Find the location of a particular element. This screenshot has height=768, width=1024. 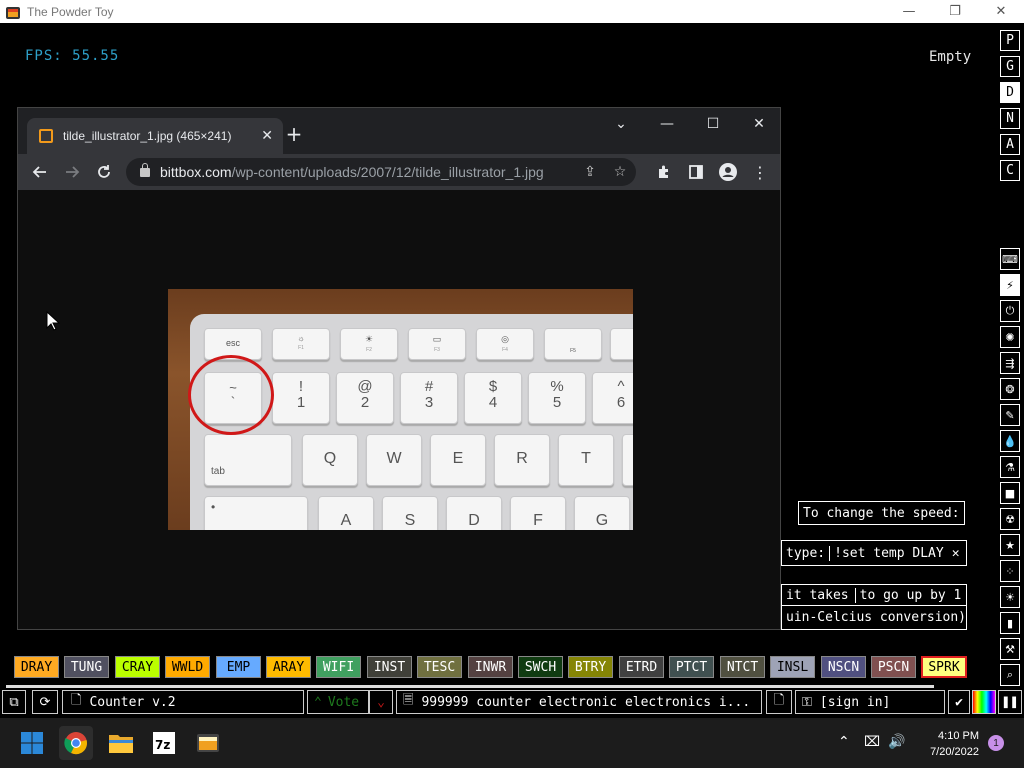

tools-icon: ▮ is located at coordinates (1010, 623).